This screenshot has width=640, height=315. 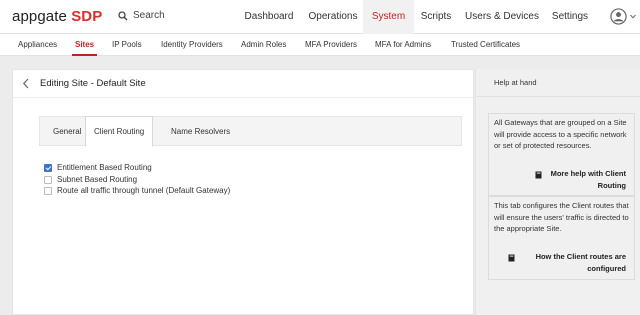 I want to click on help-link-line1: How the Client routes are, so click(x=580, y=256).